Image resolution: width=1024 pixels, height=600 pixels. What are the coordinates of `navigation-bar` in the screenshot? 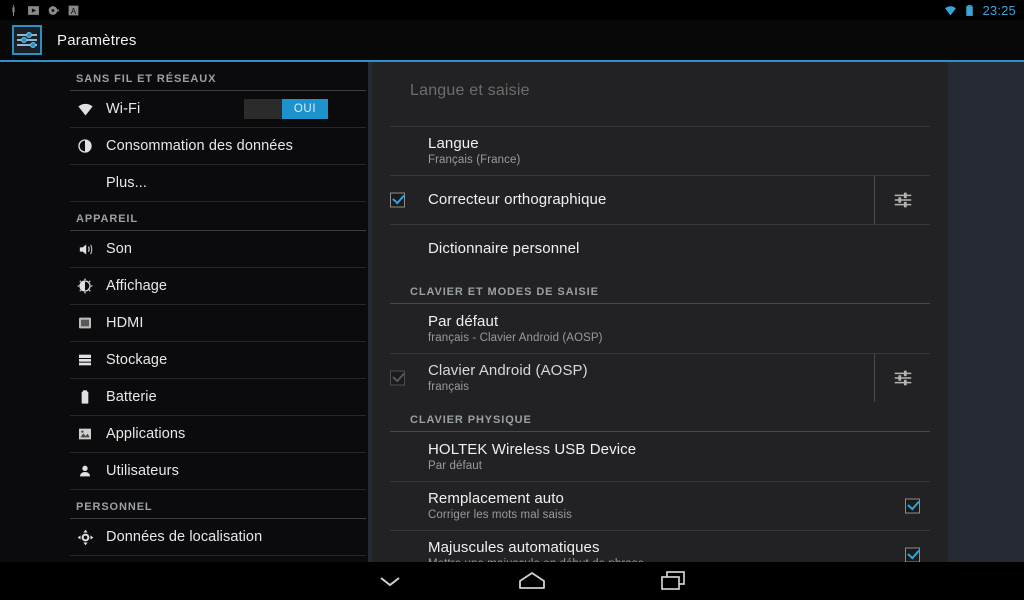 It's located at (512, 581).